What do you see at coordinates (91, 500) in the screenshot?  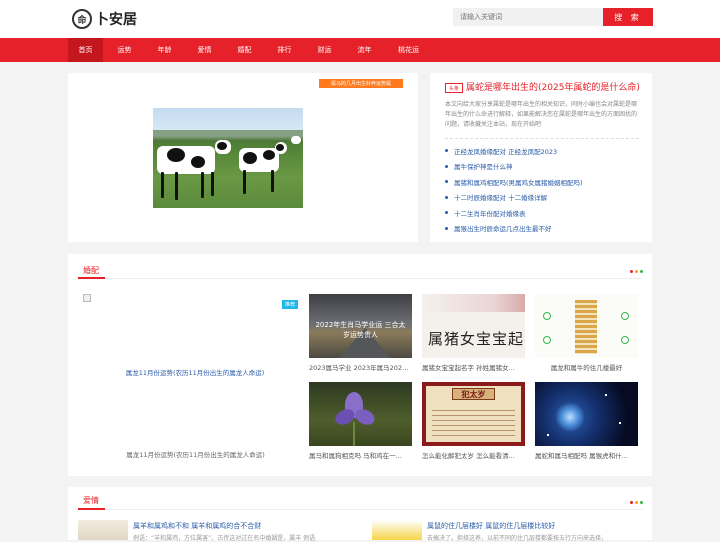 I see `section-title: 爱情` at bounding box center [91, 500].